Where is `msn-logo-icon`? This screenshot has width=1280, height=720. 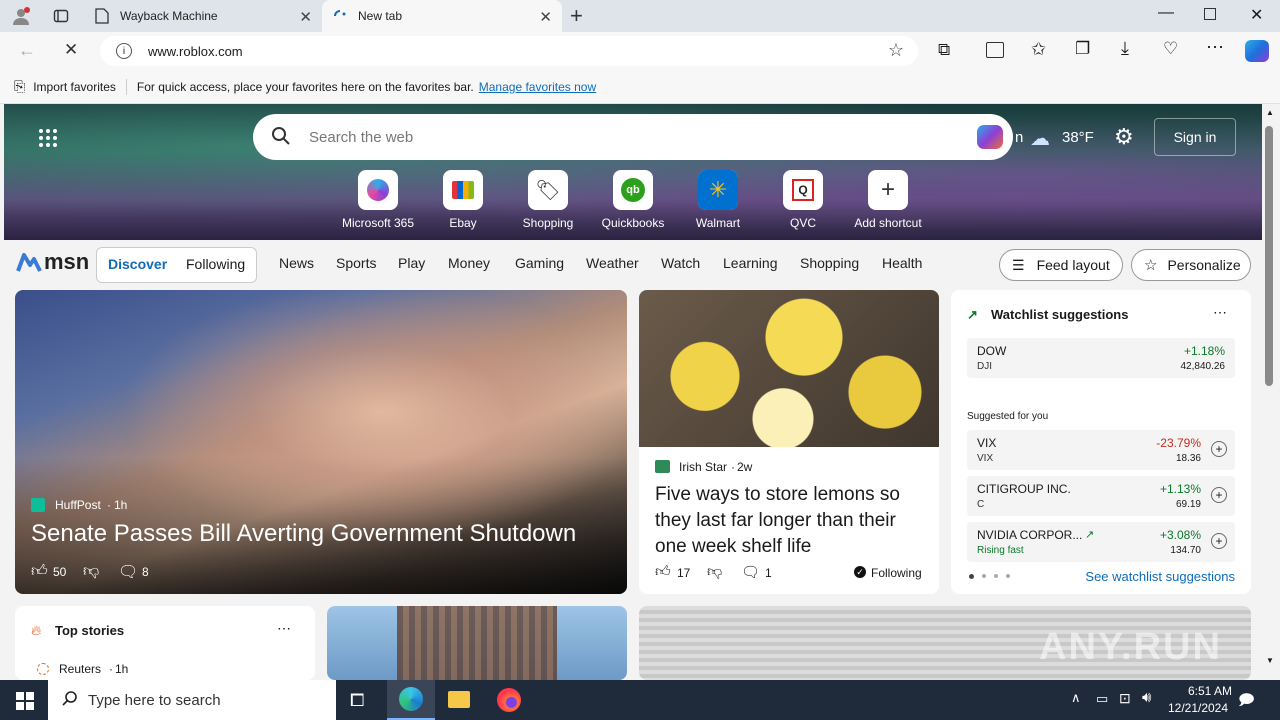 msn-logo-icon is located at coordinates (29, 263).